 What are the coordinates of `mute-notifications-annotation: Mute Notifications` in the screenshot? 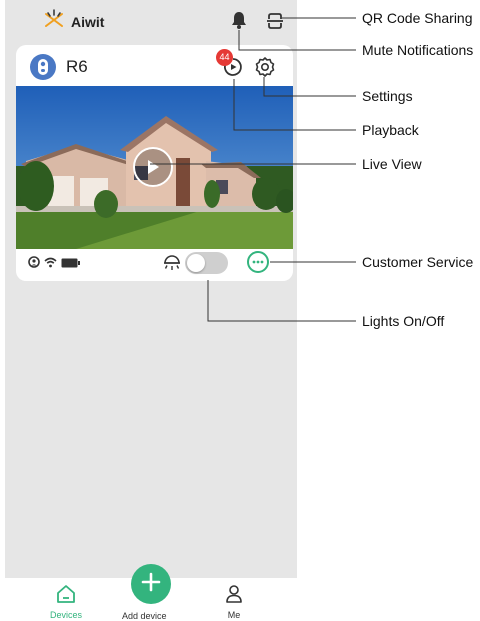 It's located at (418, 50).